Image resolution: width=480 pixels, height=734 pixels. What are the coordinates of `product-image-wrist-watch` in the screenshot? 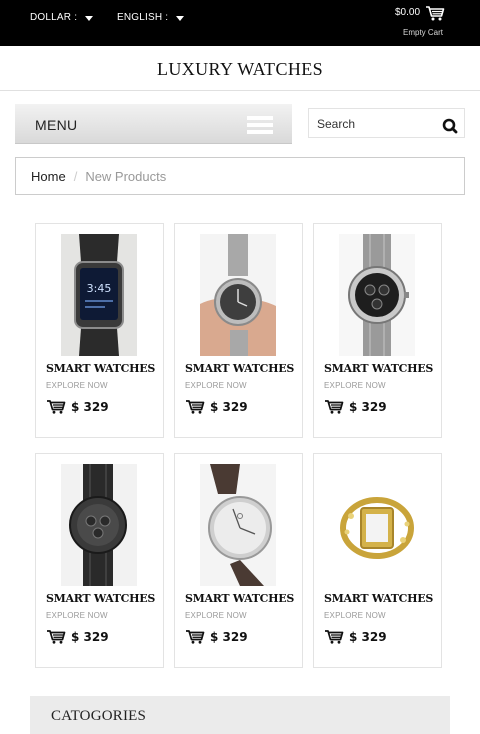 It's located at (238, 295).